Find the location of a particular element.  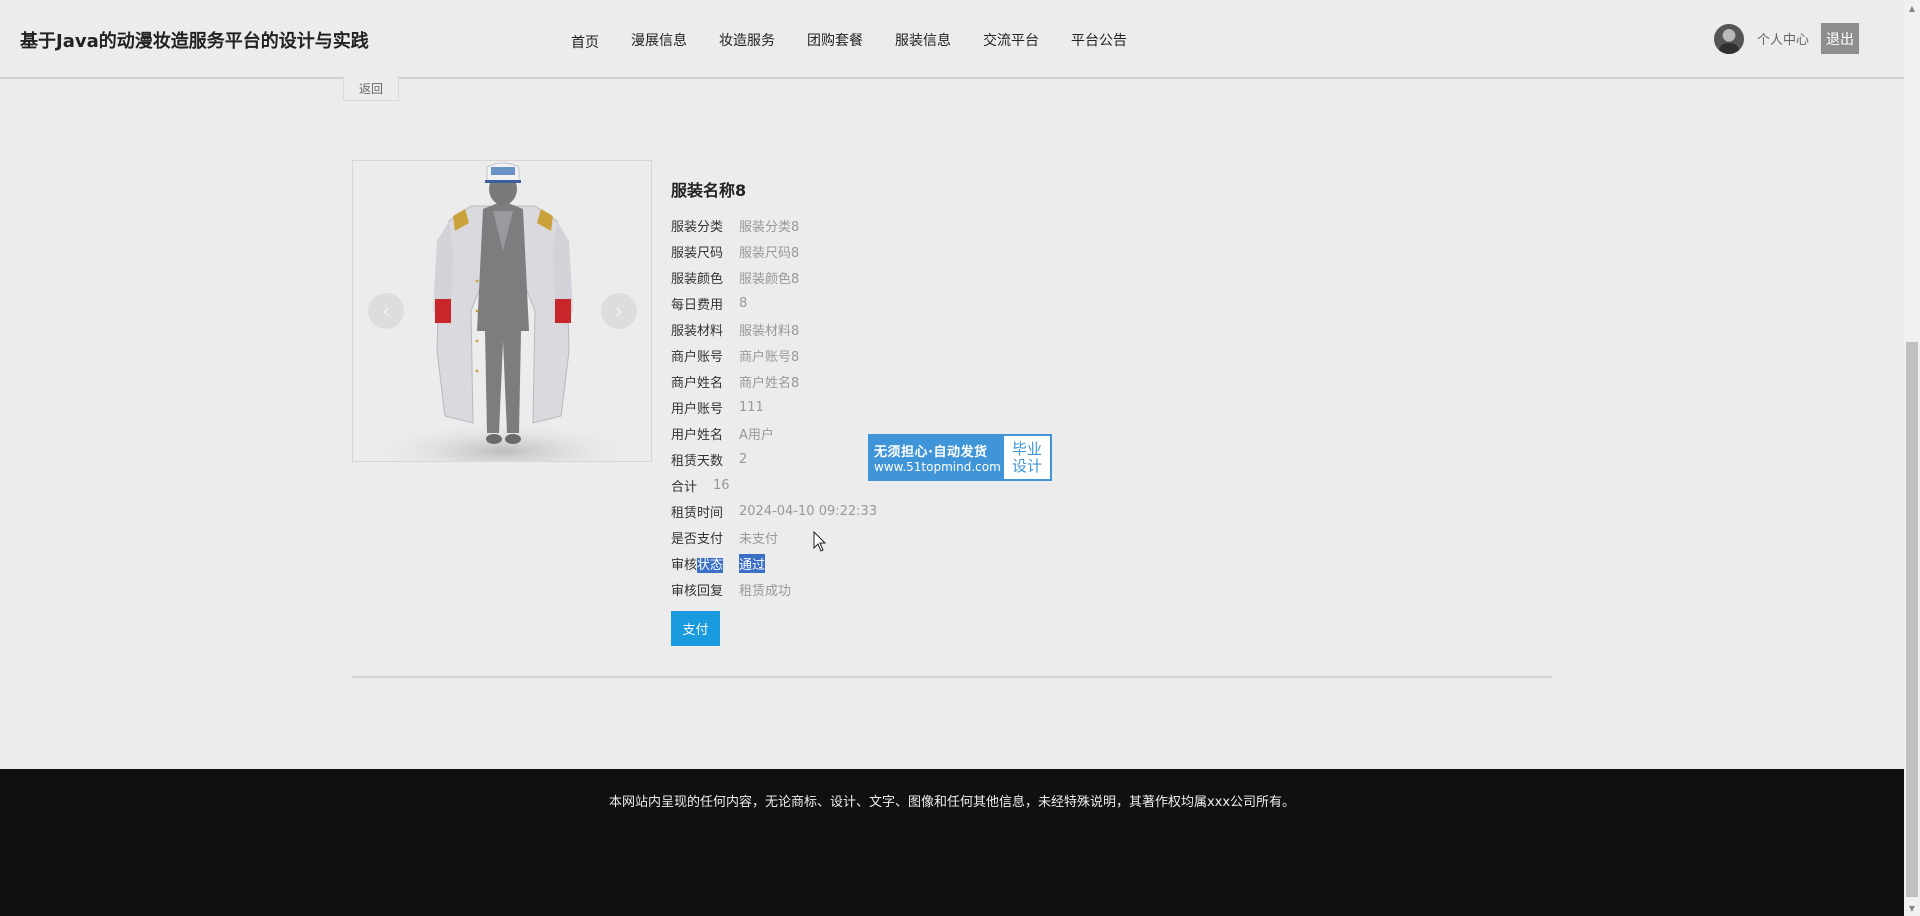

detail-label: 服装颜色 is located at coordinates (697, 279).